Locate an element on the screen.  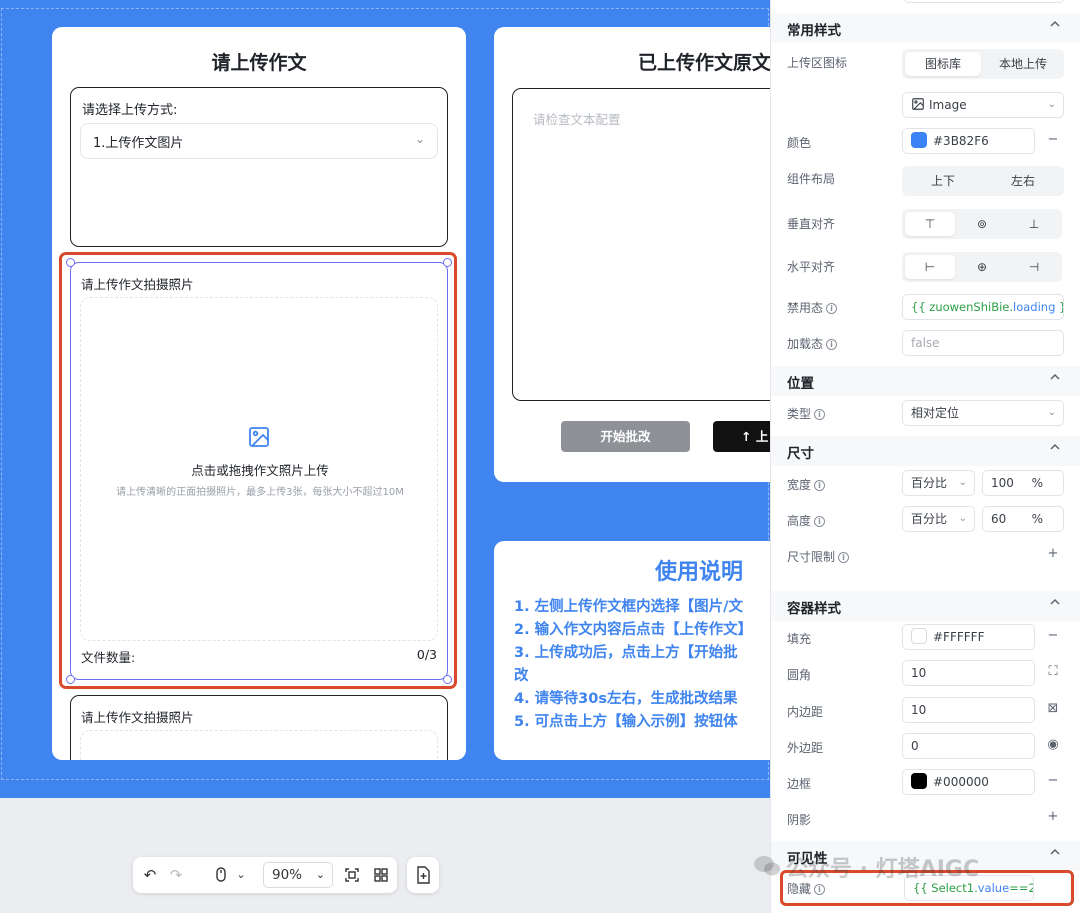
section-size: 尺寸 is located at coordinates (925, 451).